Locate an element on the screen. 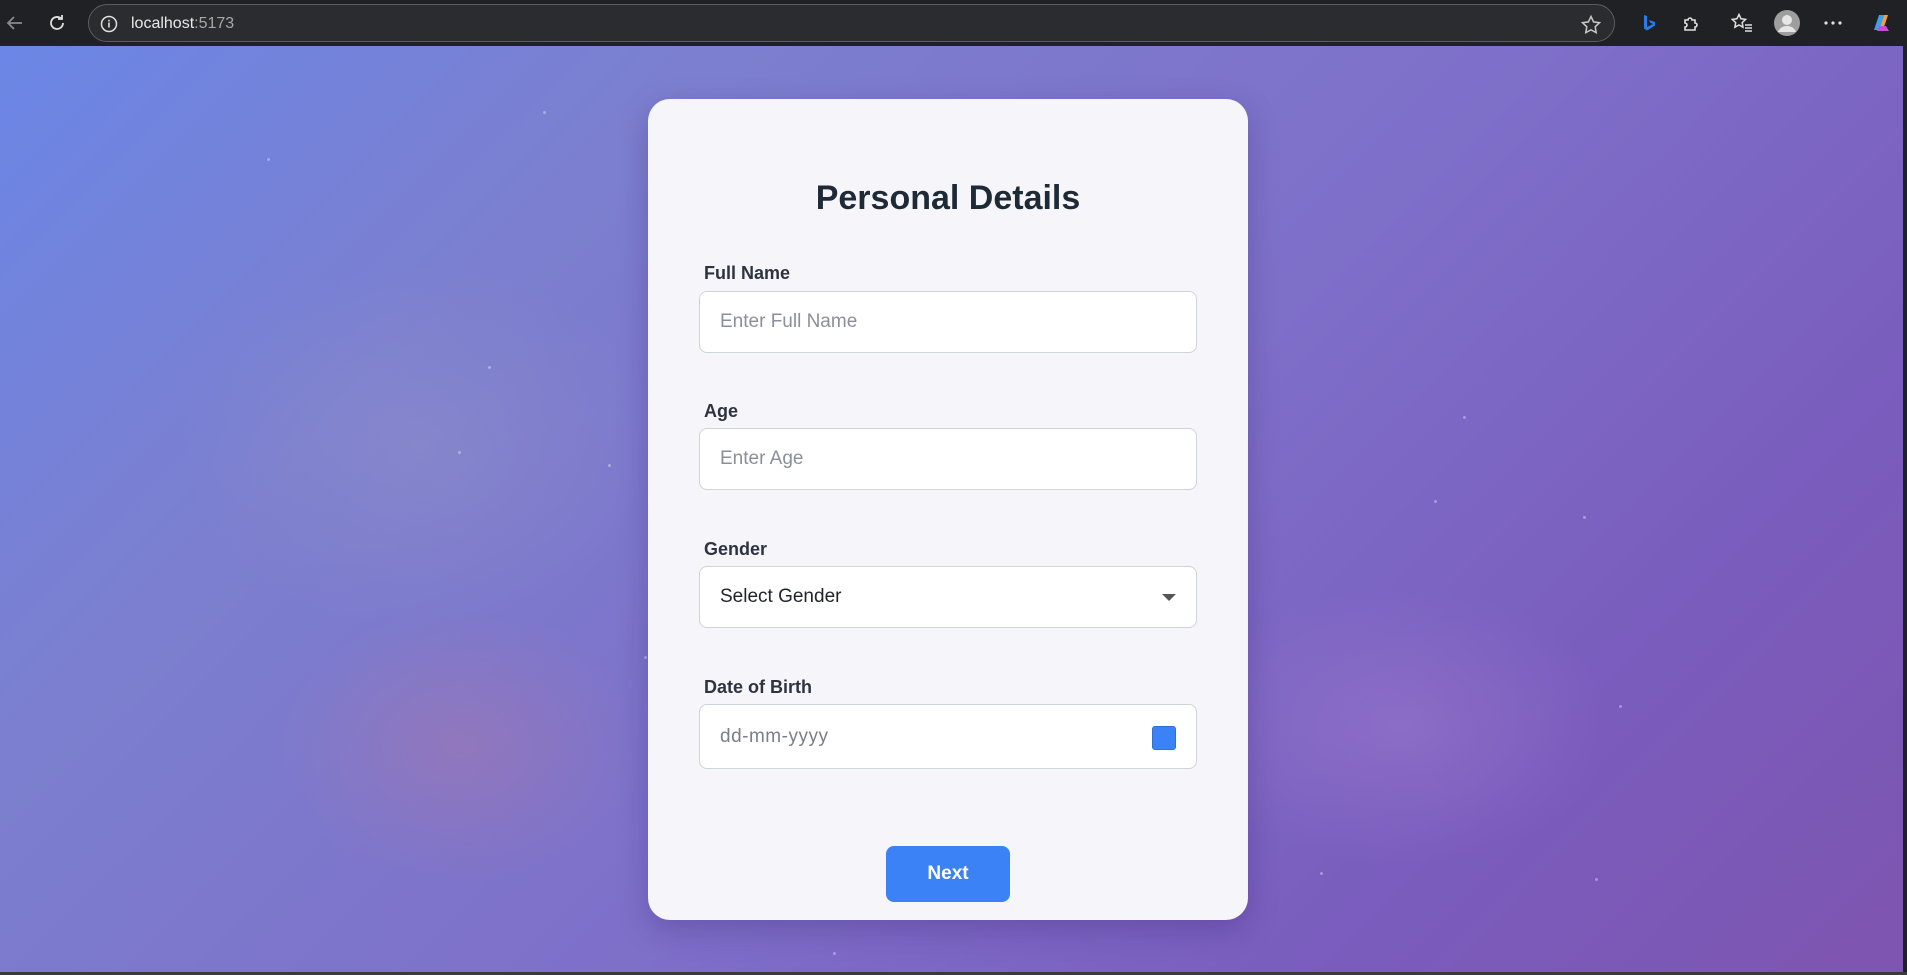  full-name-label: Full Name is located at coordinates (747, 273).